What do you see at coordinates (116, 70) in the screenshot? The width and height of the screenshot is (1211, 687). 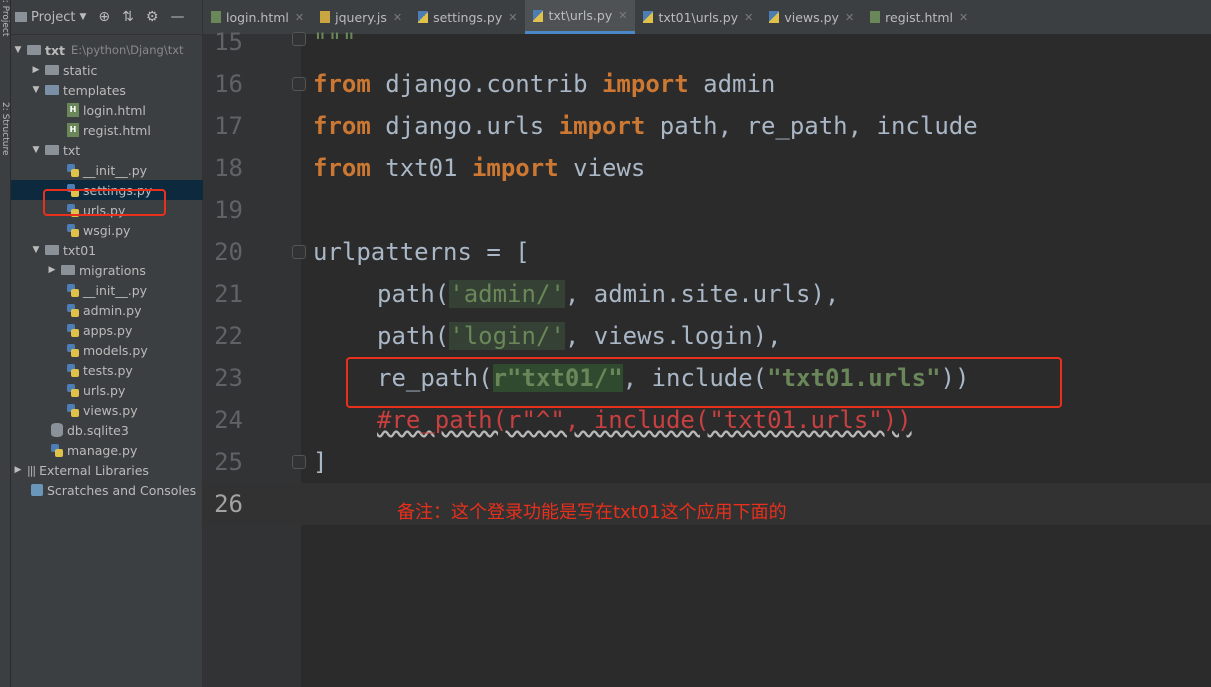 I see `tree-item: ▶ static` at bounding box center [116, 70].